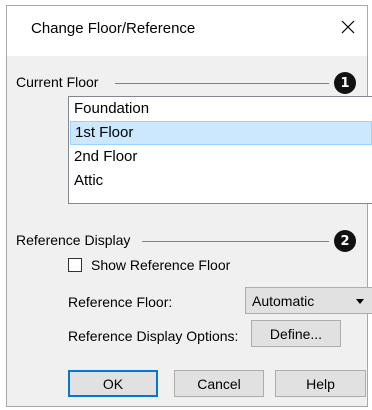 The width and height of the screenshot is (372, 410). I want to click on floor-list-item-attic: Attic, so click(221, 181).